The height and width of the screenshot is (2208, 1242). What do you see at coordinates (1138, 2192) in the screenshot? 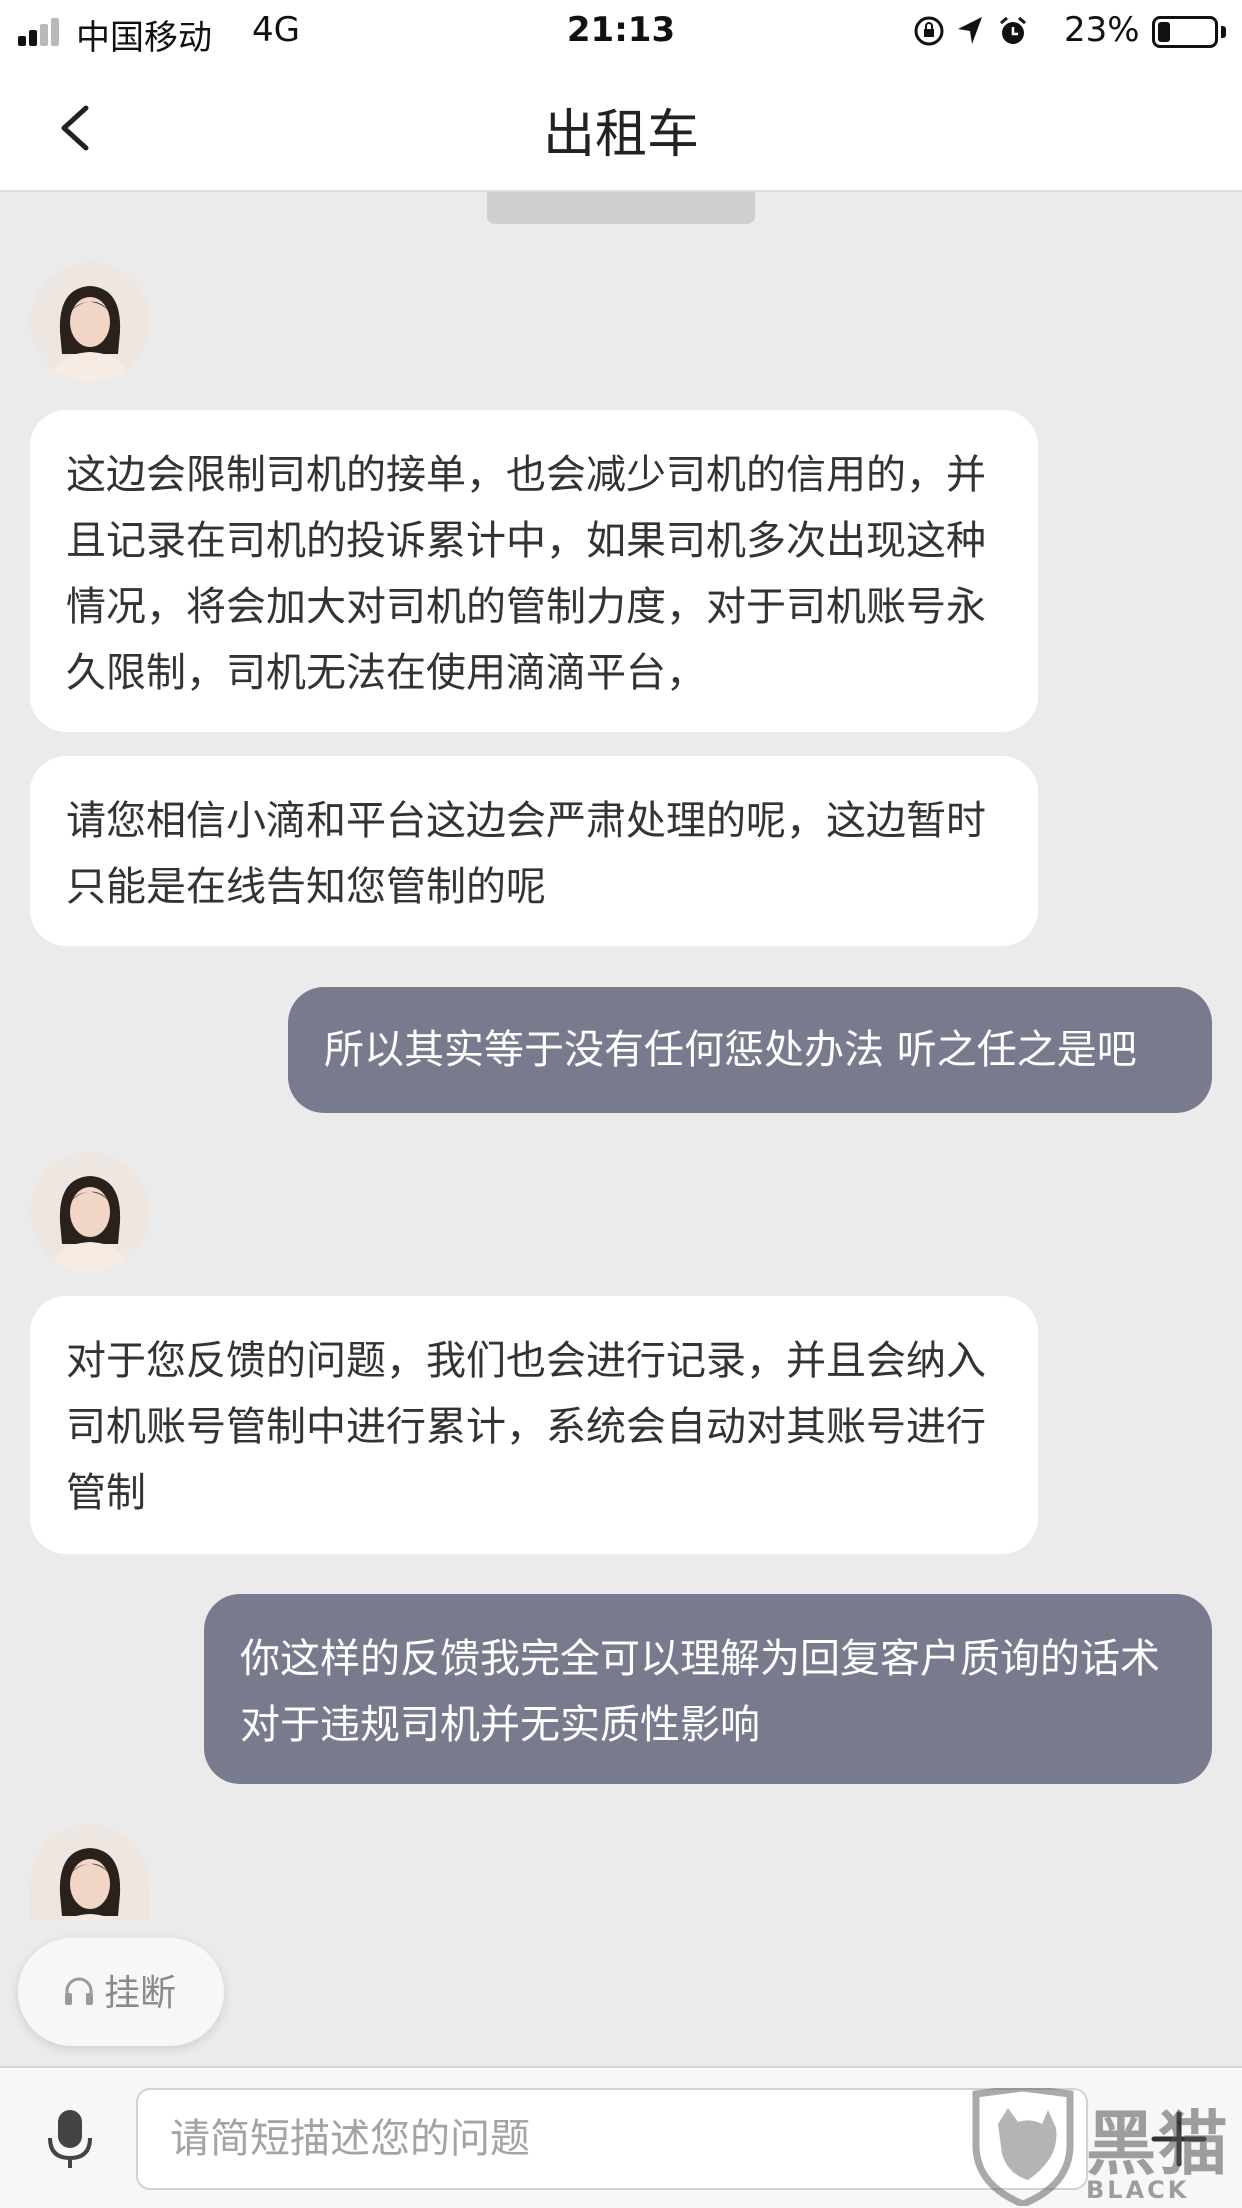
I see `watermark-subtext: BLACK CAT` at bounding box center [1138, 2192].